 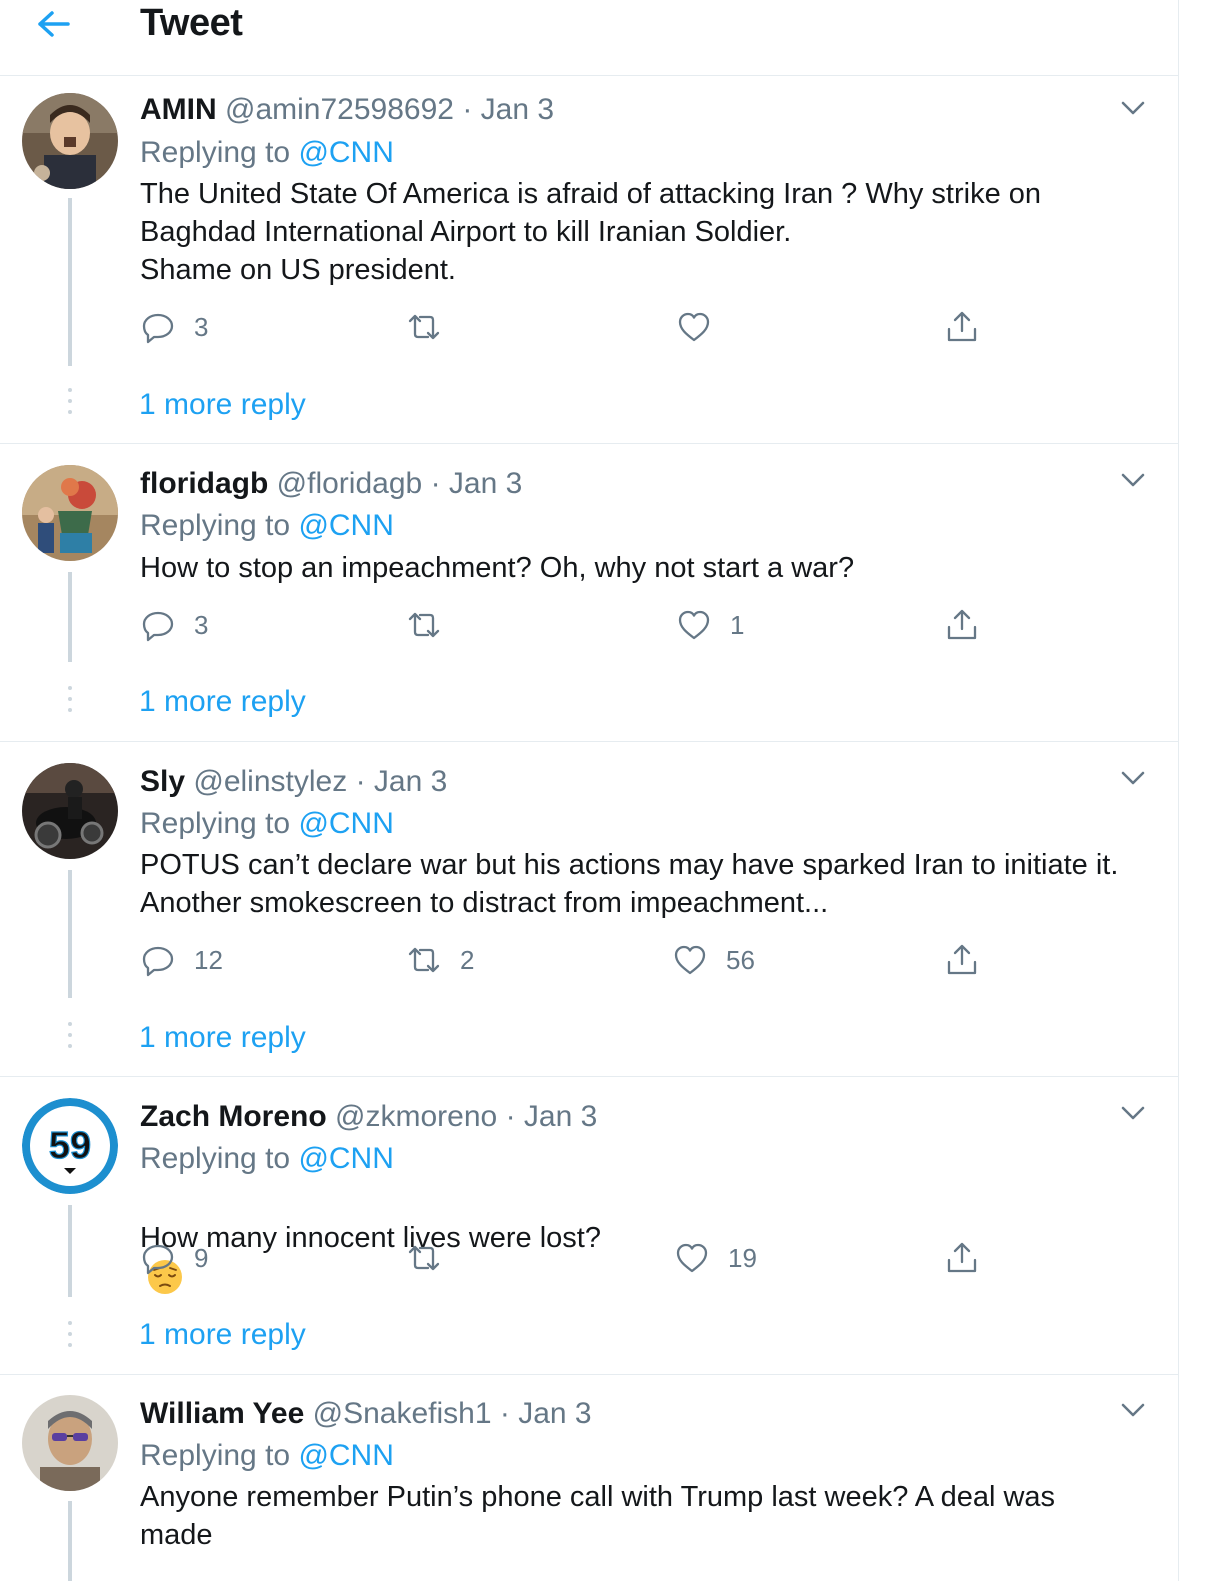 I want to click on like-button: 19, so click(x=715, y=1258).